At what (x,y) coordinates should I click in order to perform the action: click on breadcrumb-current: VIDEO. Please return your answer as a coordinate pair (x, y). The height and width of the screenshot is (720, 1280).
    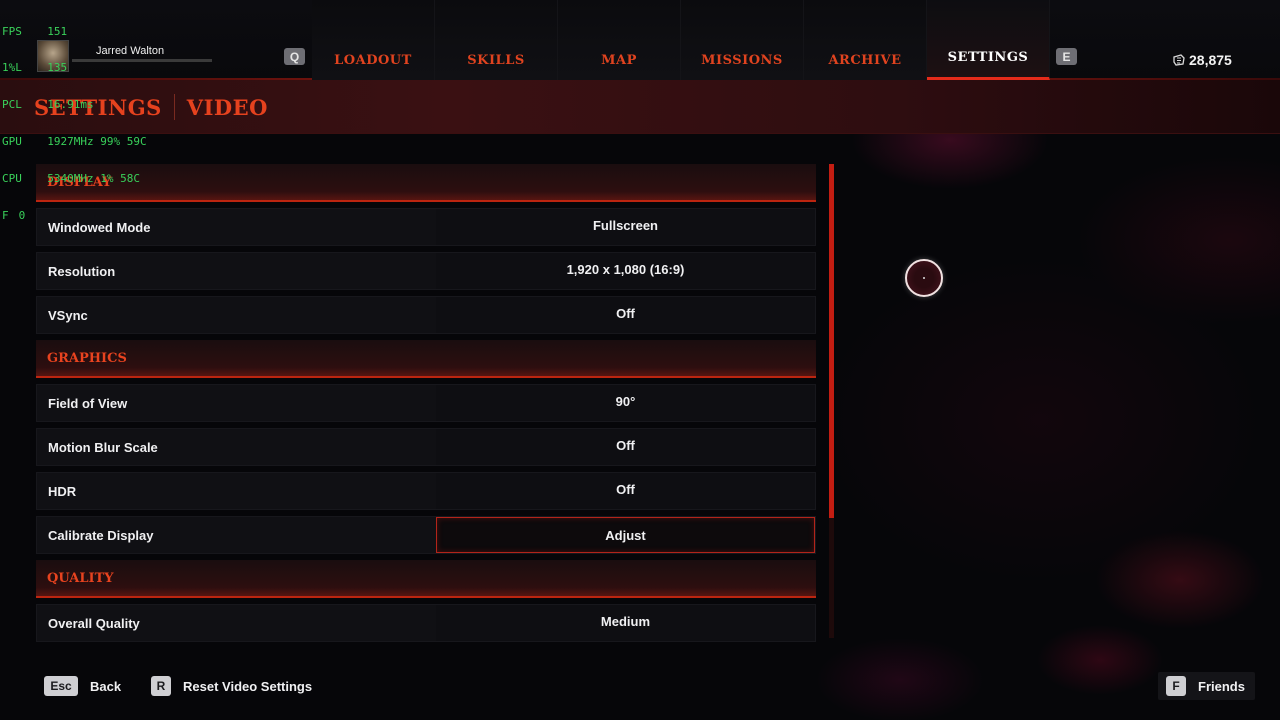
    Looking at the image, I should click on (227, 107).